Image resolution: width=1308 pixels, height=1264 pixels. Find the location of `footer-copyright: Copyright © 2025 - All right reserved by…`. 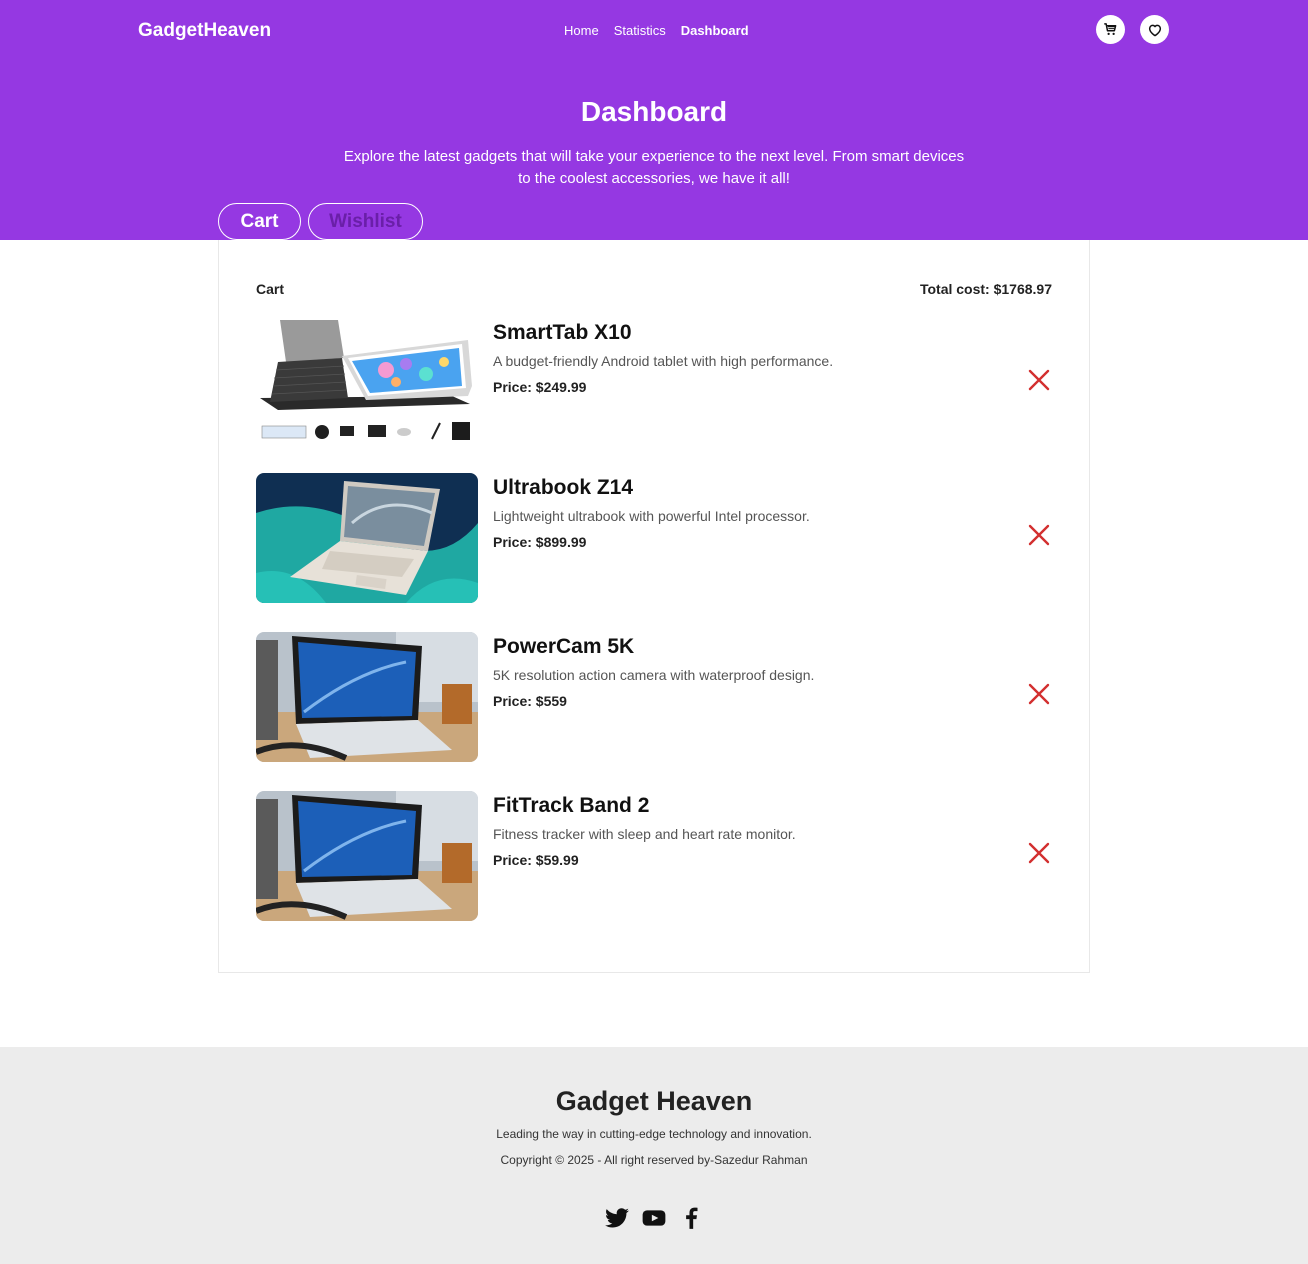

footer-copyright: Copyright © 2025 - All right reserved by… is located at coordinates (654, 1160).